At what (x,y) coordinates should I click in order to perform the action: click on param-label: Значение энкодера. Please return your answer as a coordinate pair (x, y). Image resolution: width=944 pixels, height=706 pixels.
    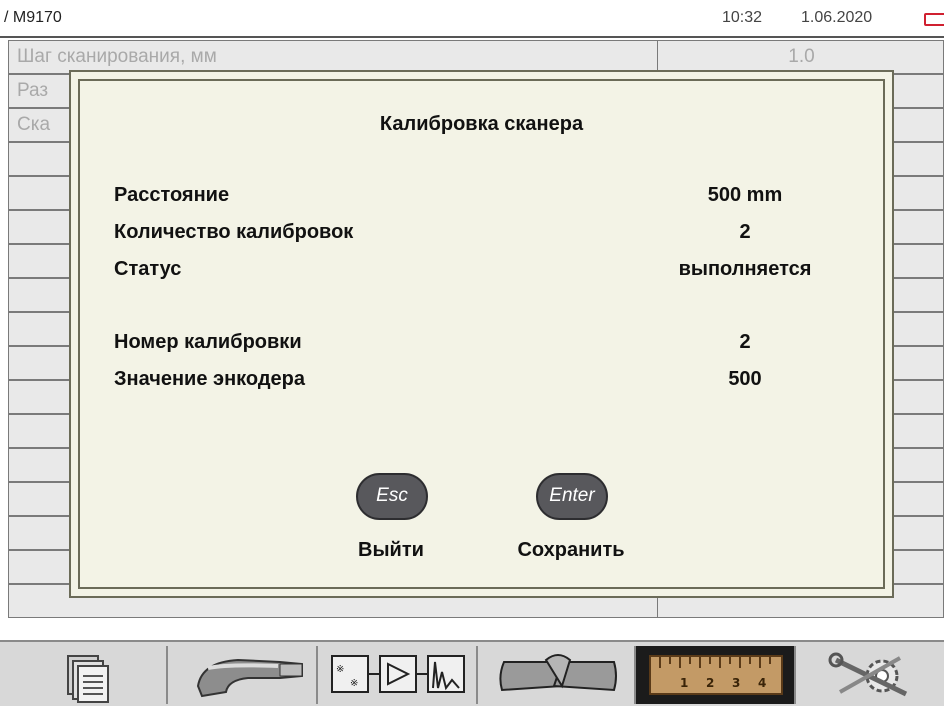
    Looking at the image, I should click on (210, 379).